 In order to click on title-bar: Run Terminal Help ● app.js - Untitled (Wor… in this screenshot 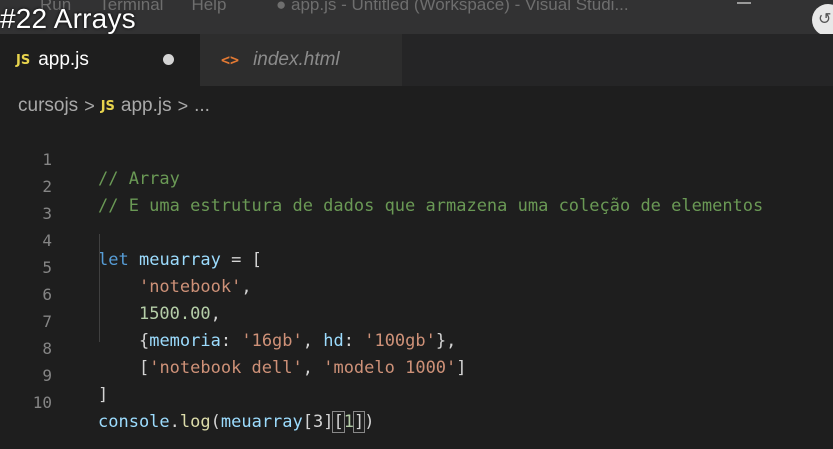, I will do `click(416, 17)`.